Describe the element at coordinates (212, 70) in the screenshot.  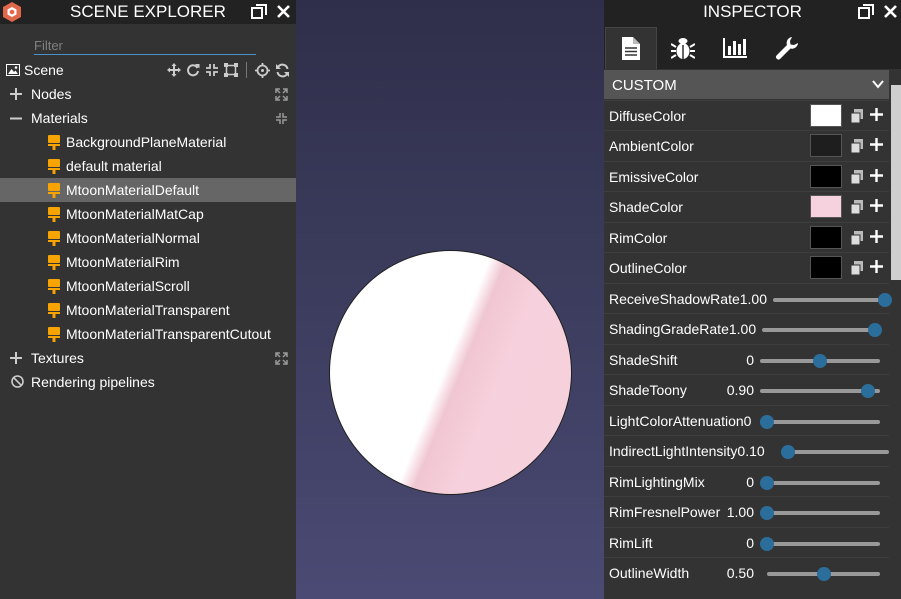
I see `scale-icon` at that location.